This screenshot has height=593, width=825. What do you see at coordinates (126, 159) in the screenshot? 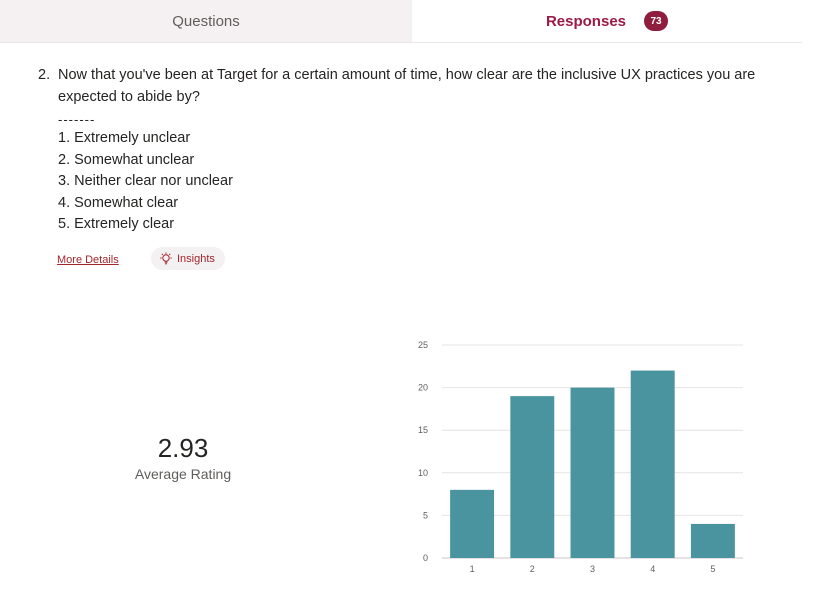
I see `option-item: 2. Somewhat unclear` at bounding box center [126, 159].